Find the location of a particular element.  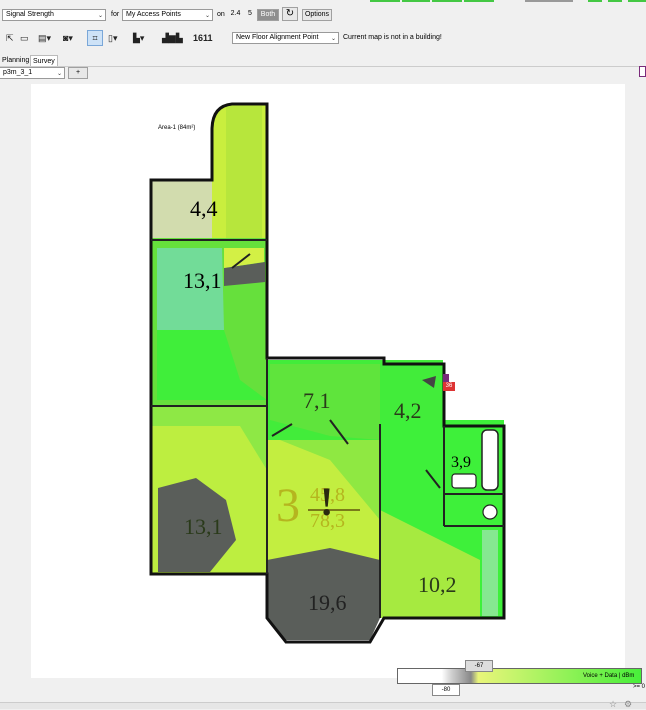

room-value-2: 13,1 is located at coordinates (202, 280).